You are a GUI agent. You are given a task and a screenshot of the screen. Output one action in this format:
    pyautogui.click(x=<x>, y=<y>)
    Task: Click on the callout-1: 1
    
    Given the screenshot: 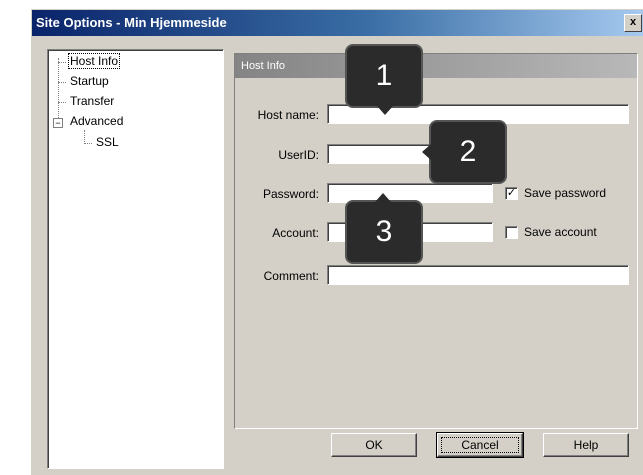 What is the action you would take?
    pyautogui.click(x=384, y=76)
    